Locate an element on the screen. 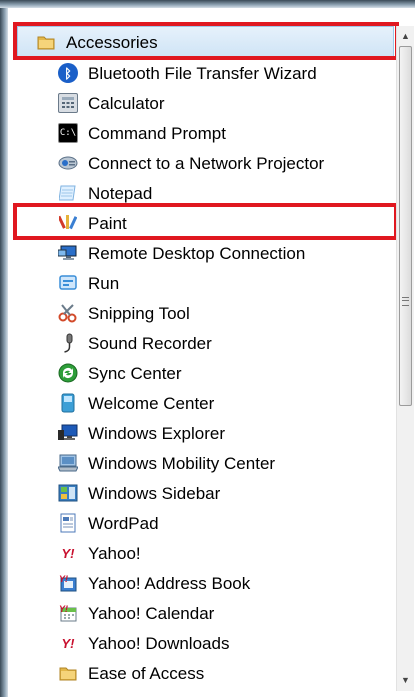 The image size is (415, 697). notepad-icon is located at coordinates (68, 193).